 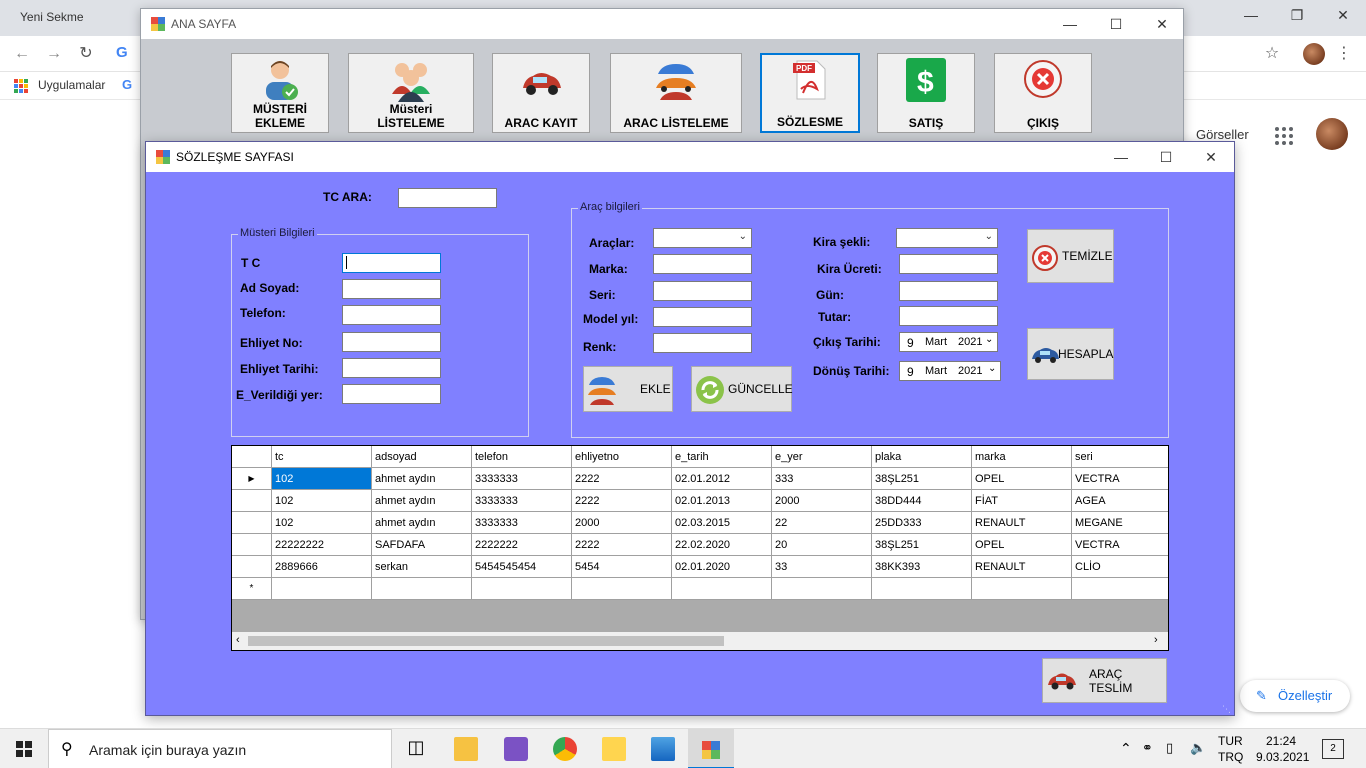 I want to click on customize-button: ✎ Özelleştir, so click(x=1295, y=696).